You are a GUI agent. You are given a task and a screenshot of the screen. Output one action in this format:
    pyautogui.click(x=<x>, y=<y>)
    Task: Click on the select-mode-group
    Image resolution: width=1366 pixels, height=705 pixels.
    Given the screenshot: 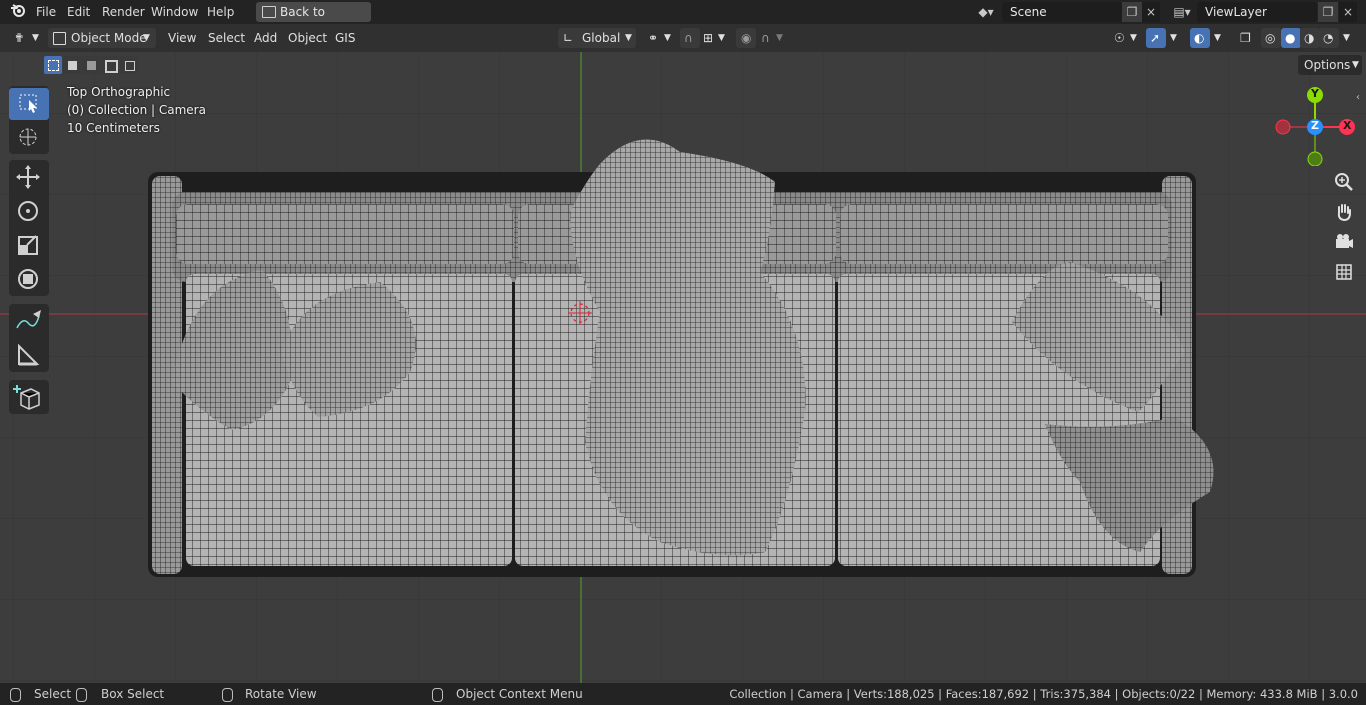 What is the action you would take?
    pyautogui.click(x=92, y=65)
    